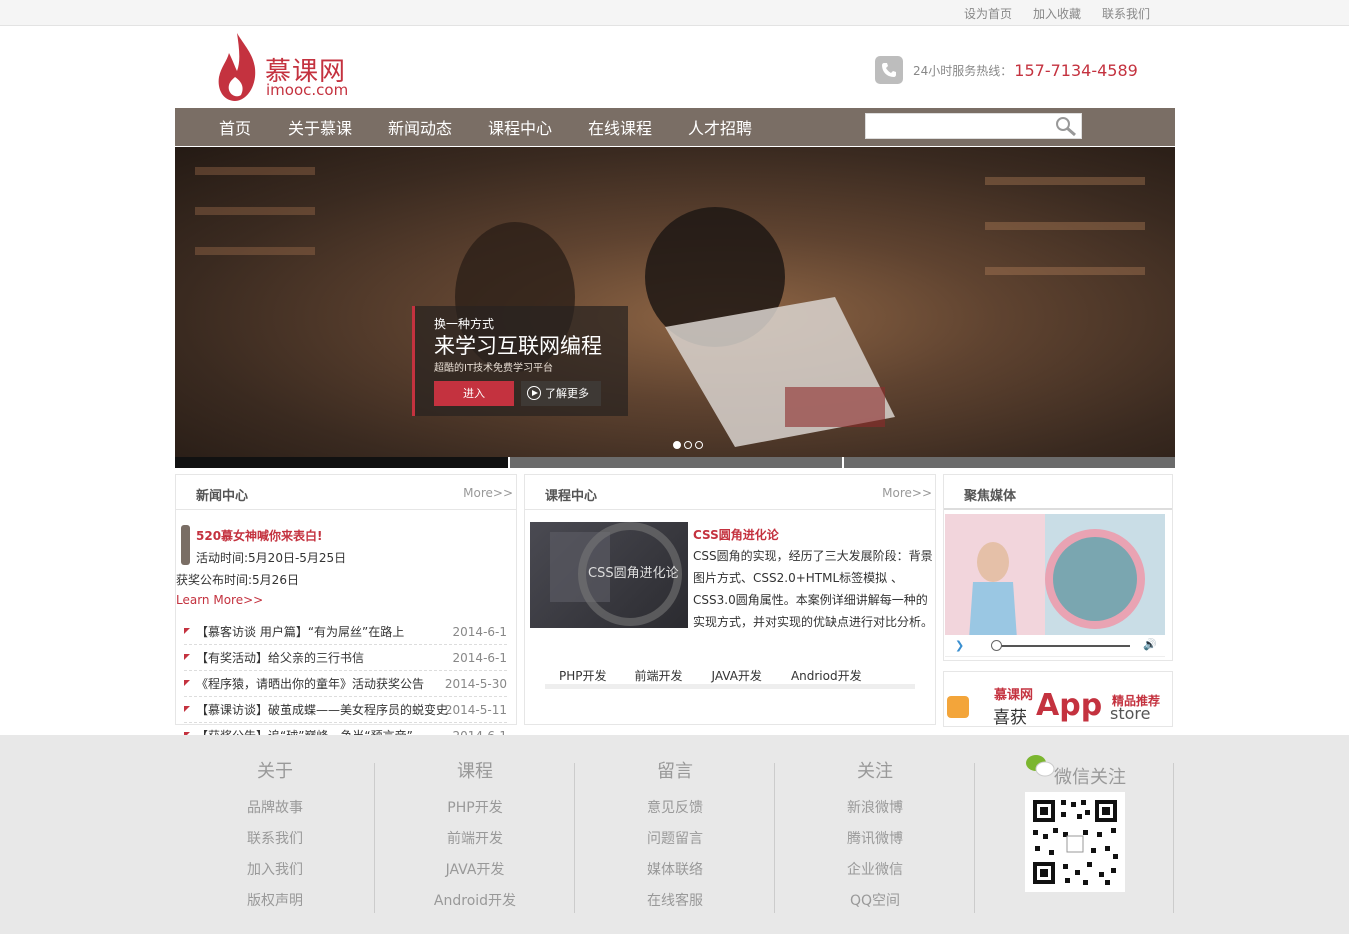  Describe the element at coordinates (674, 13) in the screenshot. I see `top-utility-bar: 设为首页 加入收藏 联系我们` at that location.